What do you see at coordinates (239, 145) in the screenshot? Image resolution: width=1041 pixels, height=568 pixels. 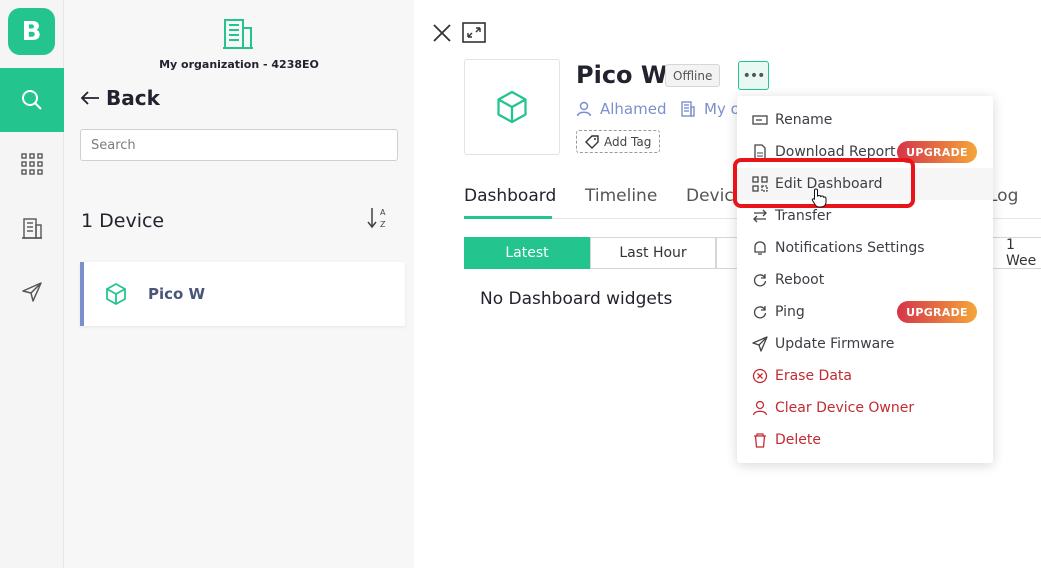 I see `search-input` at bounding box center [239, 145].